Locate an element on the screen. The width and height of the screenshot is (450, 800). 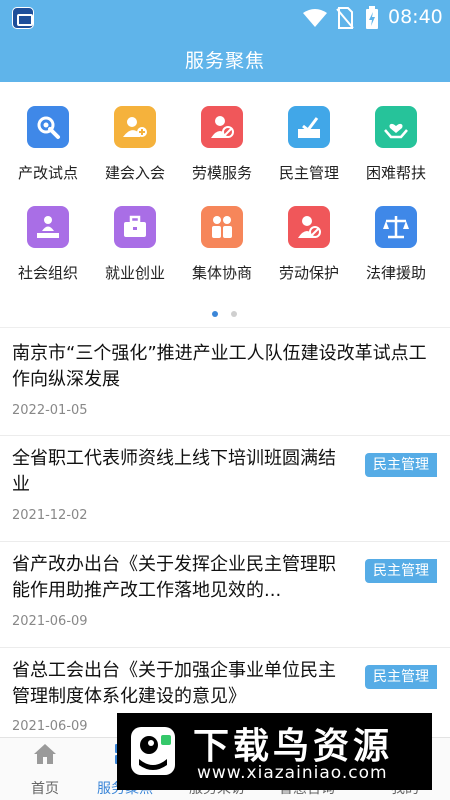
service-item-sheHui: 社会组织 is located at coordinates (45, 245).